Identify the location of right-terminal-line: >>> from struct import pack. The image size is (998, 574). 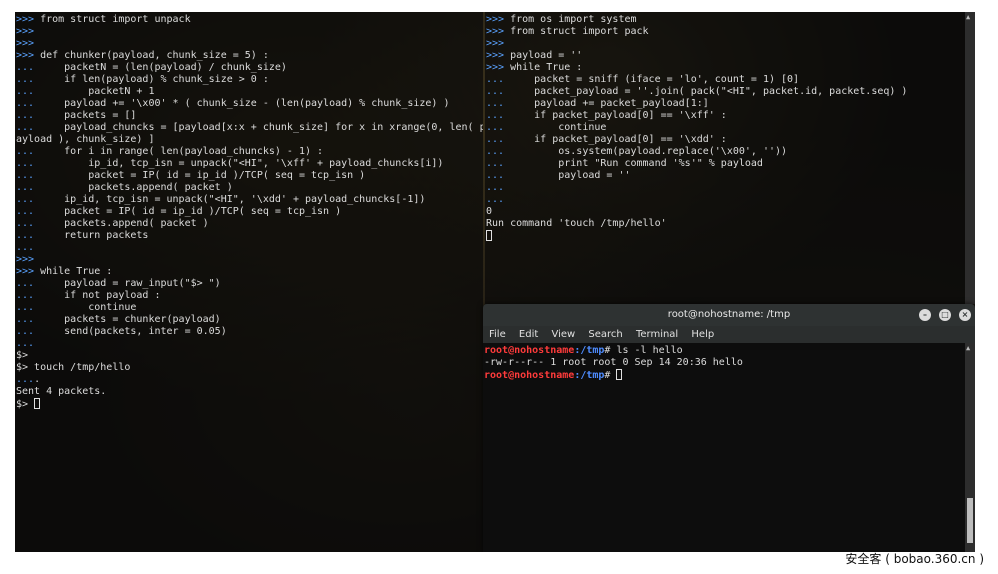
(730, 32).